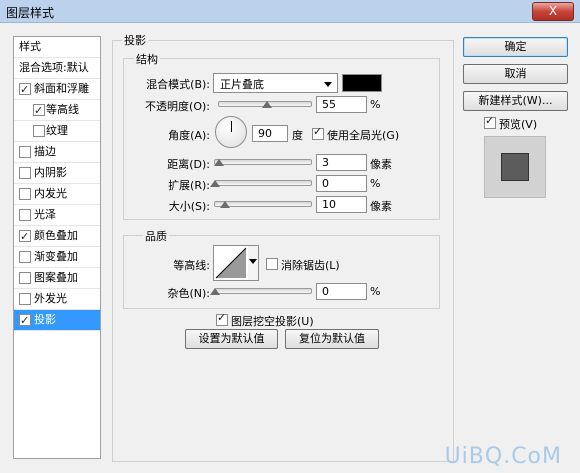 The height and width of the screenshot is (473, 580). Describe the element at coordinates (215, 183) in the screenshot. I see `spread-slider-thumb` at that location.